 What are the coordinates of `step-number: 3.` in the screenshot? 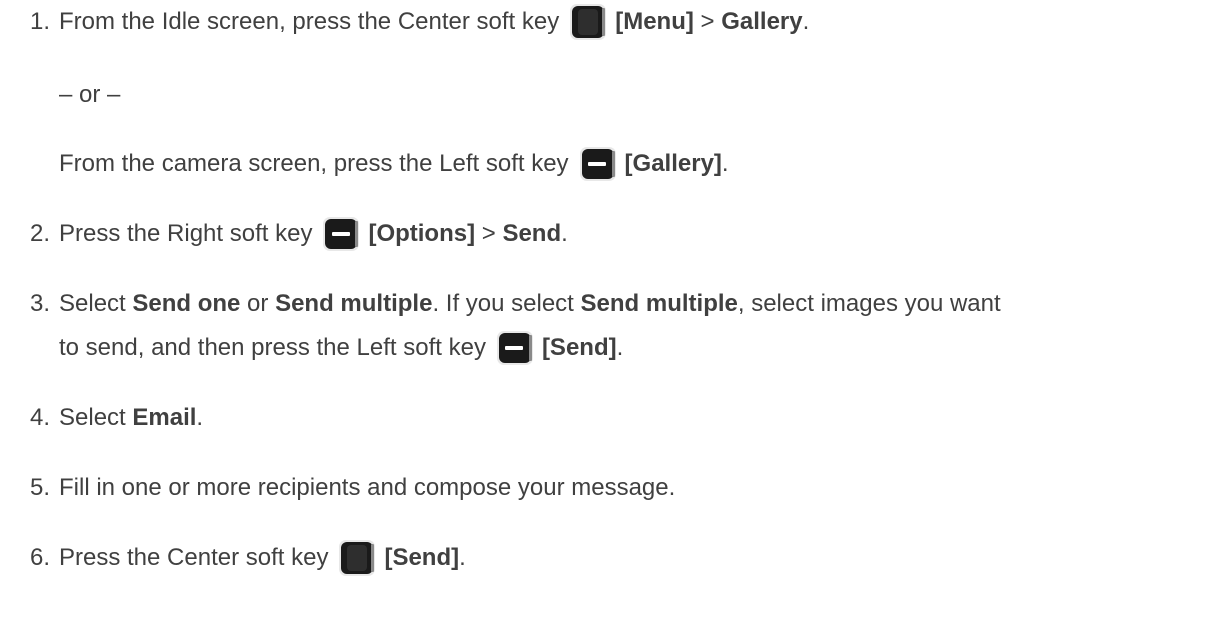 It's located at (39, 303).